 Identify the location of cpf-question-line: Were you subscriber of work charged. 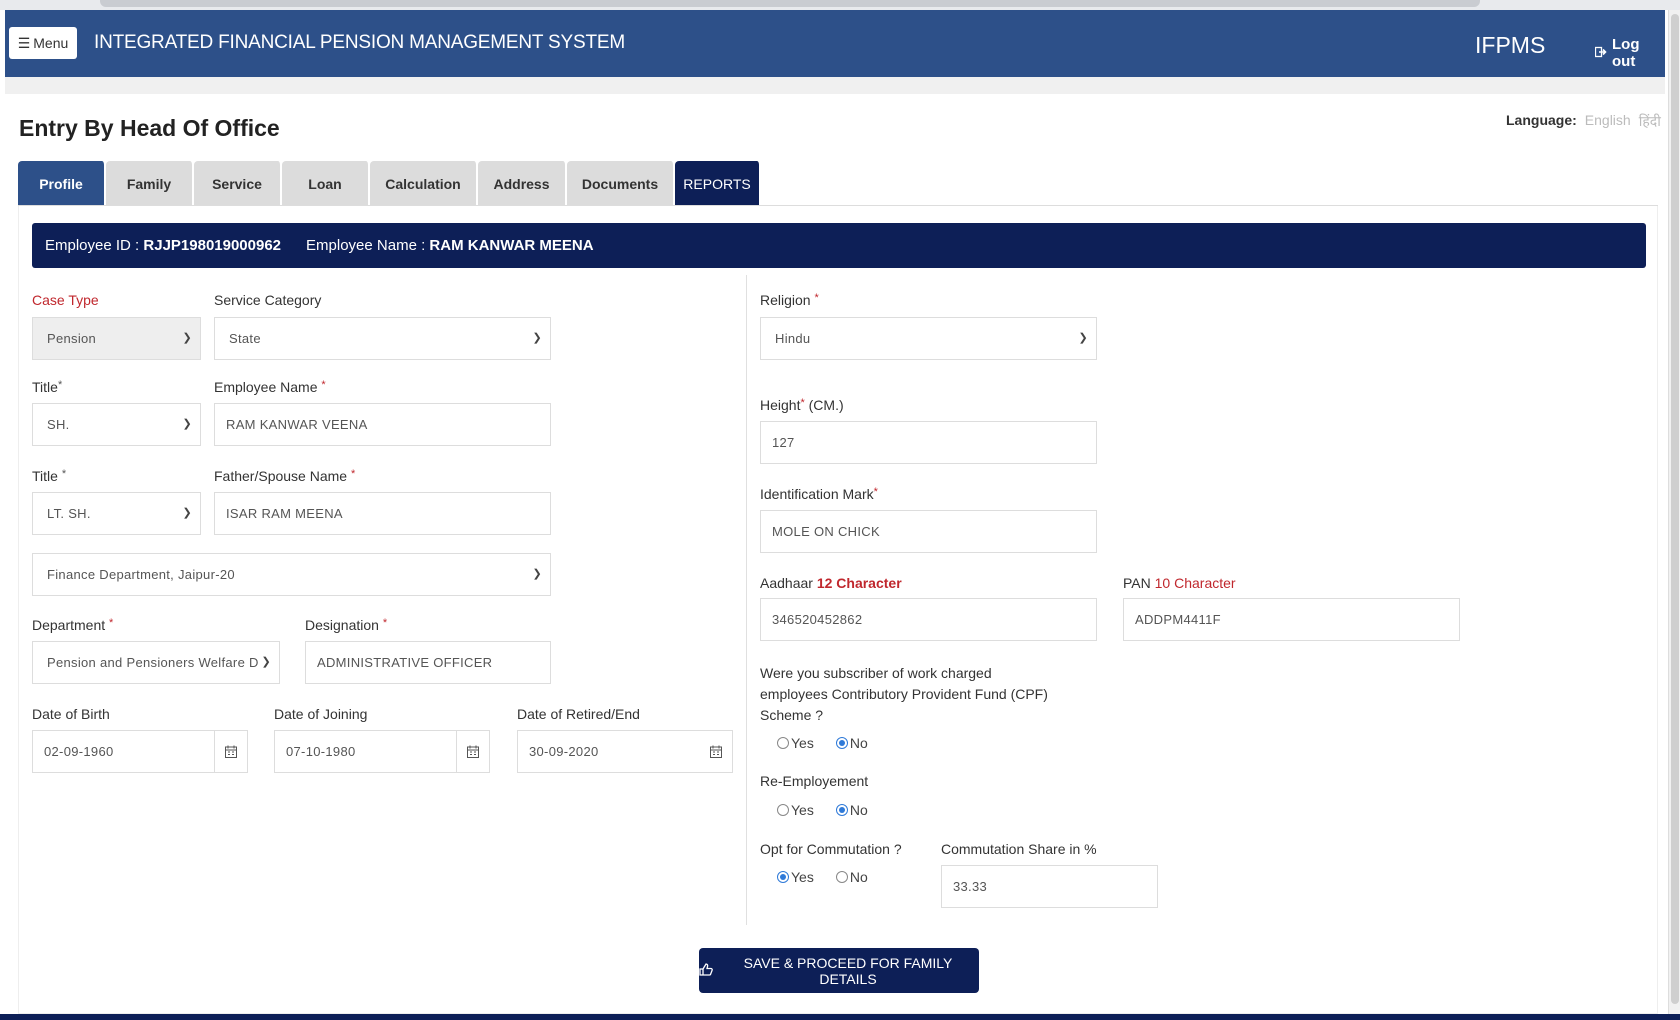
(876, 673).